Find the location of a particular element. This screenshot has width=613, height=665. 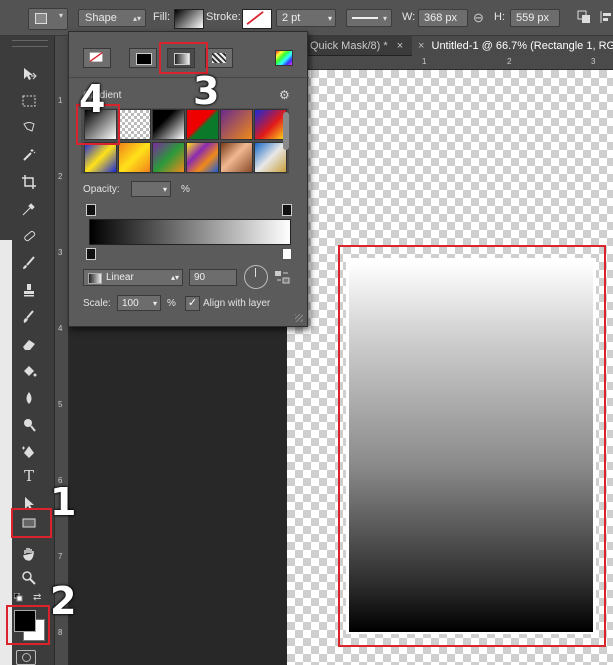

width-field: 368 px is located at coordinates (443, 18).